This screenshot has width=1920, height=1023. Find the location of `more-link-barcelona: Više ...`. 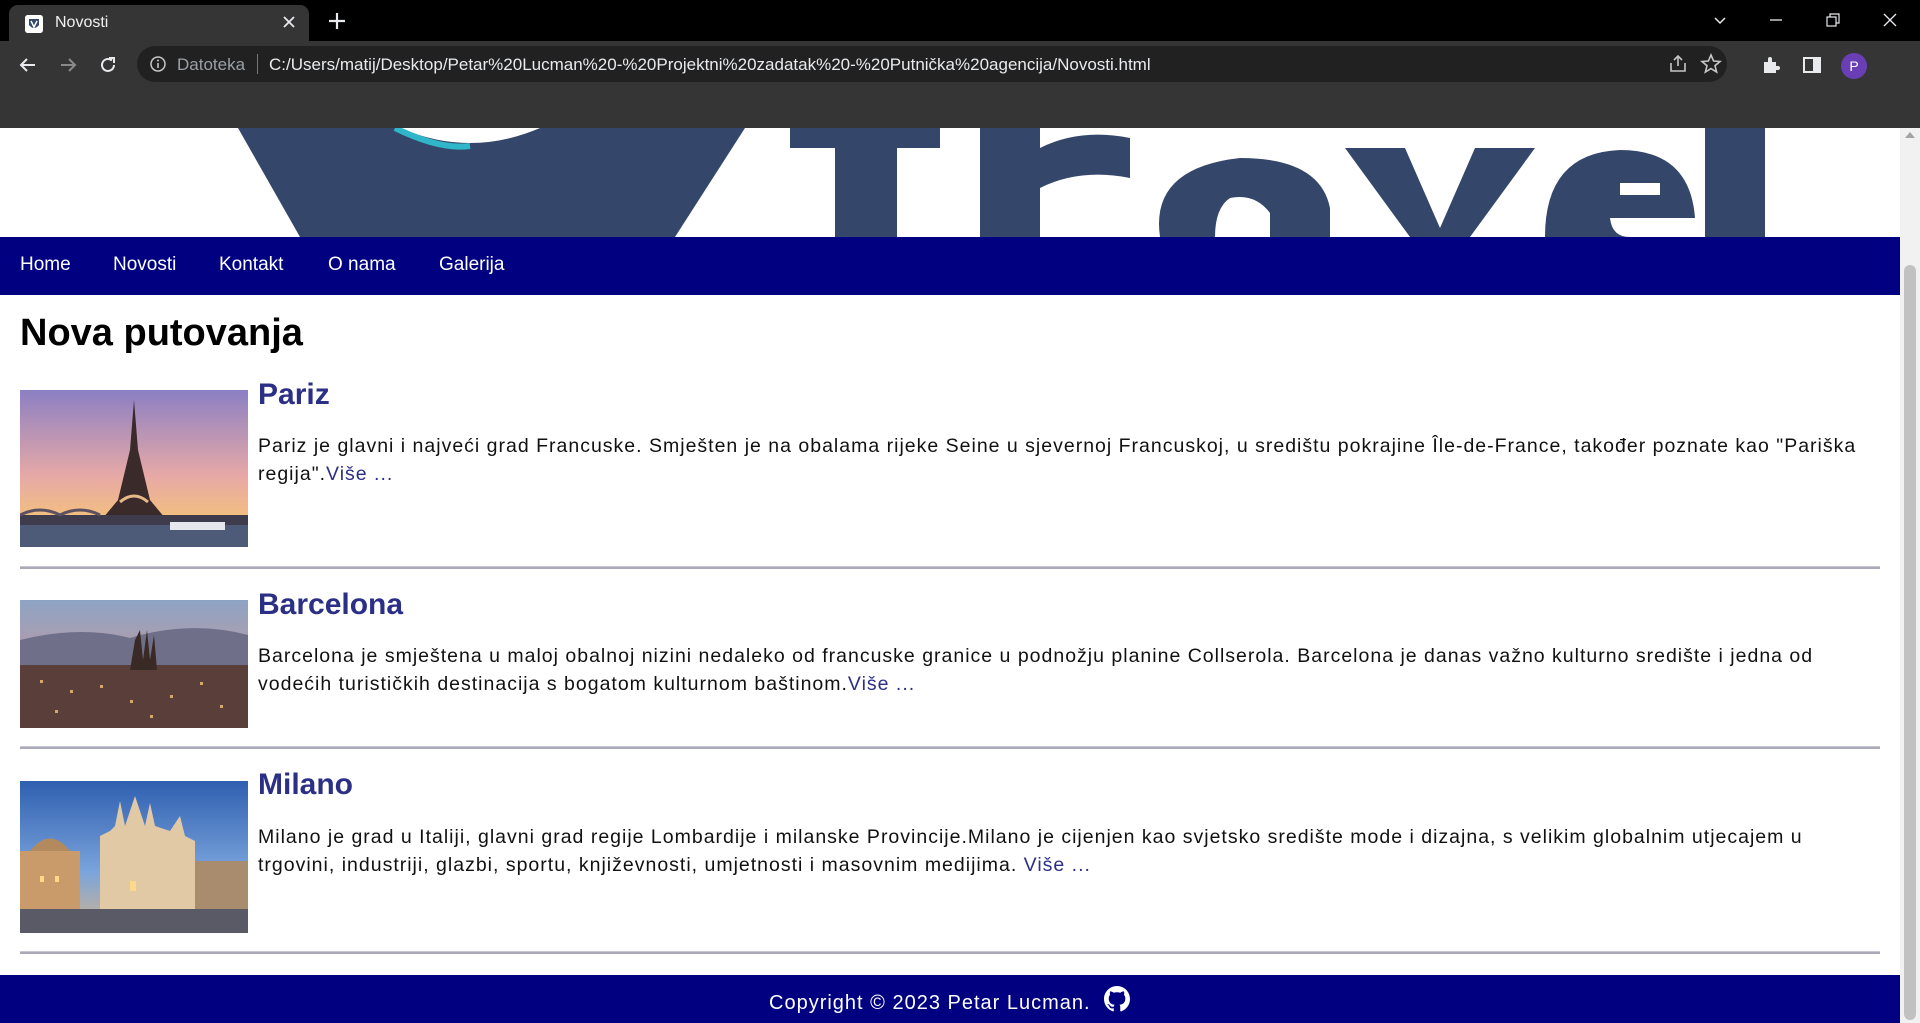

more-link-barcelona: Više ... is located at coordinates (881, 684).